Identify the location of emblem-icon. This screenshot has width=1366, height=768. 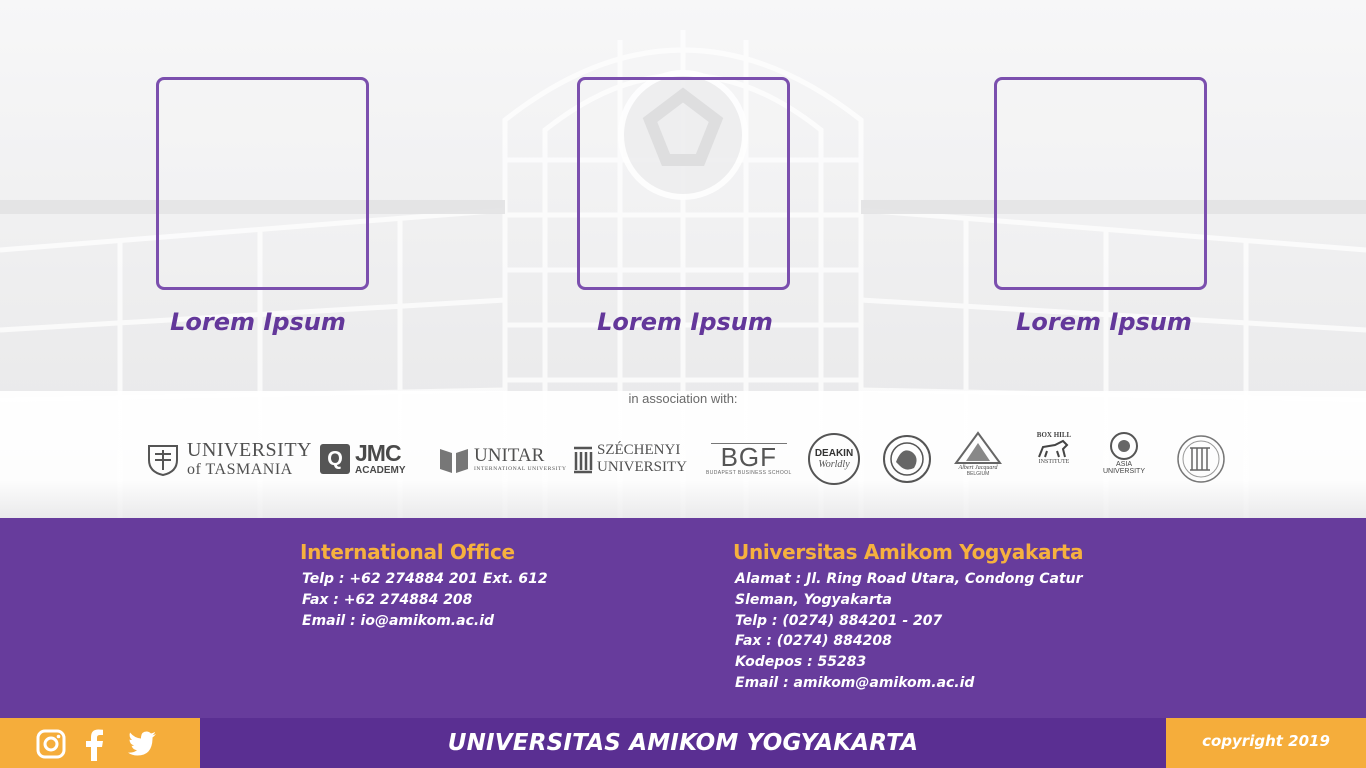
(1124, 446).